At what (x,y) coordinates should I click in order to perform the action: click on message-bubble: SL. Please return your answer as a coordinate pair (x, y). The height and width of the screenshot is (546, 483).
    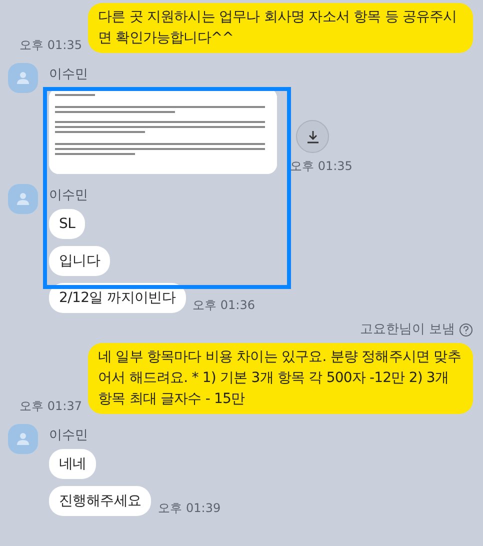
    Looking at the image, I should click on (67, 224).